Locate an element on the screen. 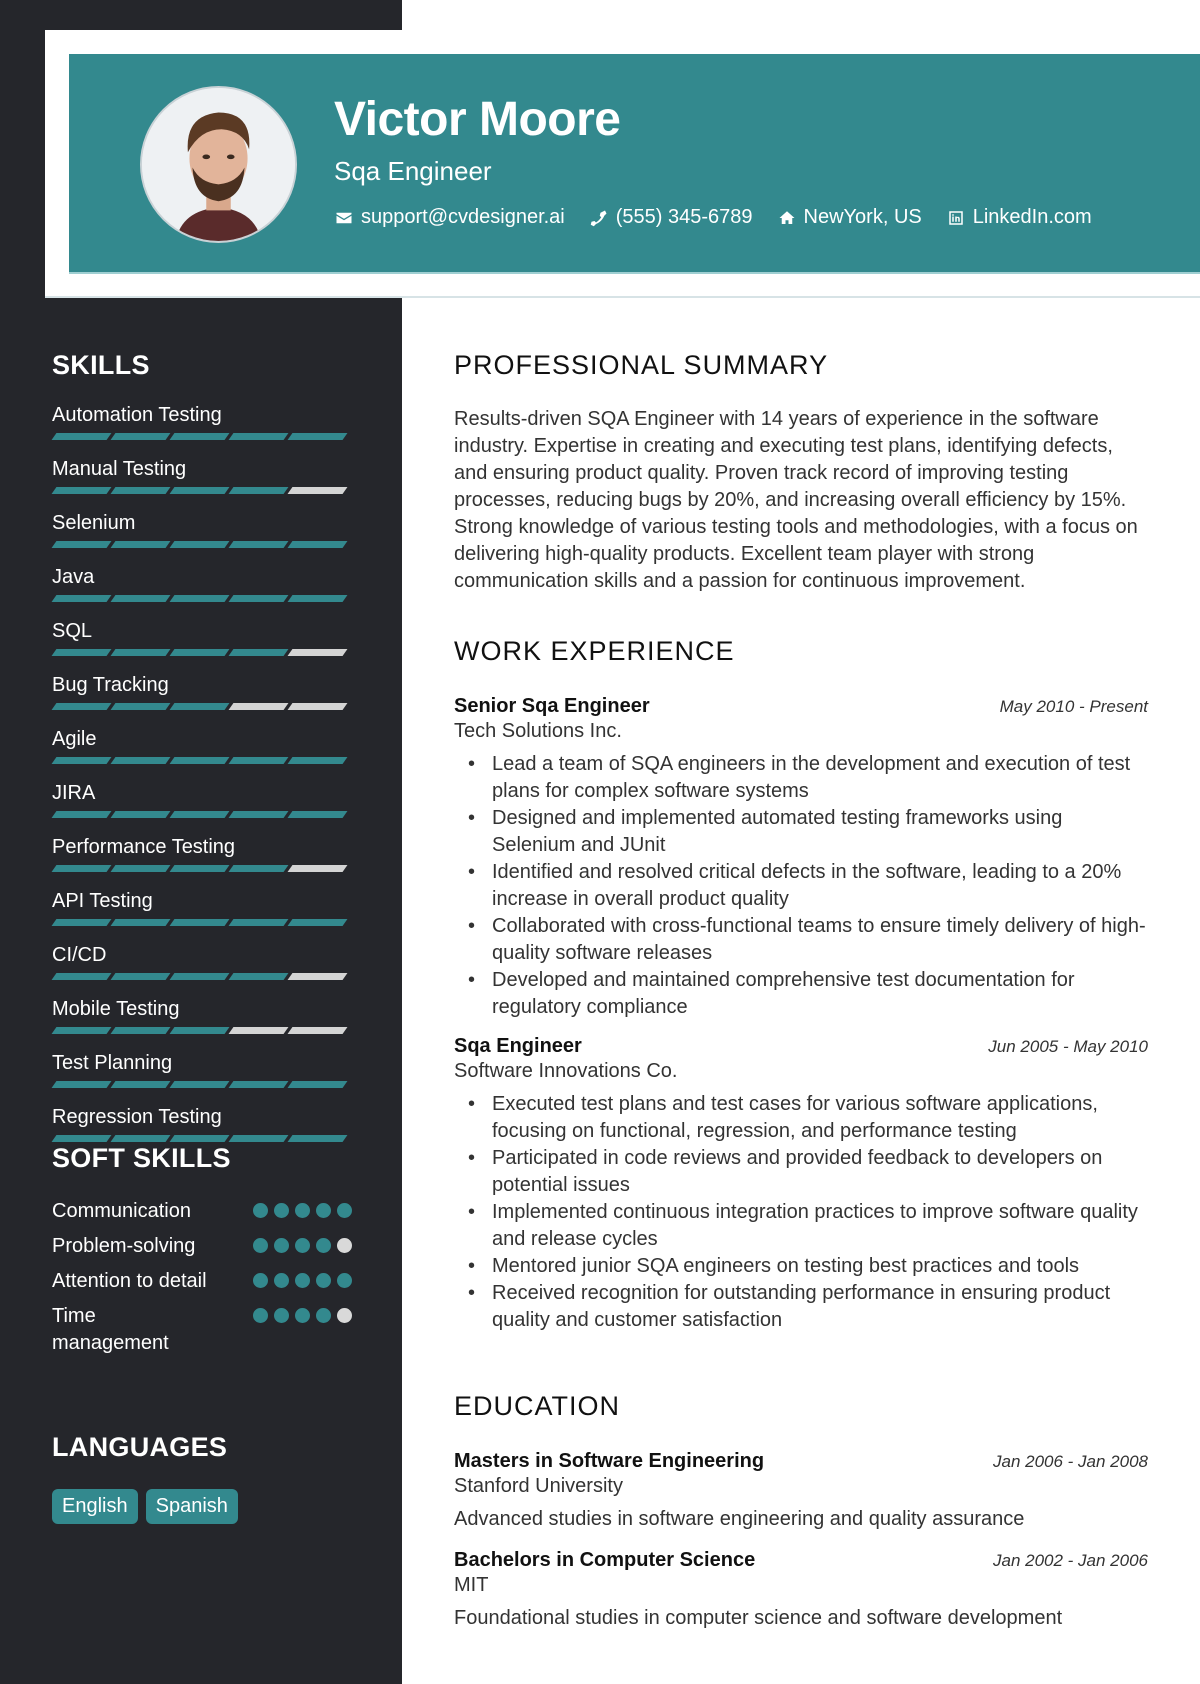  skill-name: Selenium is located at coordinates (94, 523).